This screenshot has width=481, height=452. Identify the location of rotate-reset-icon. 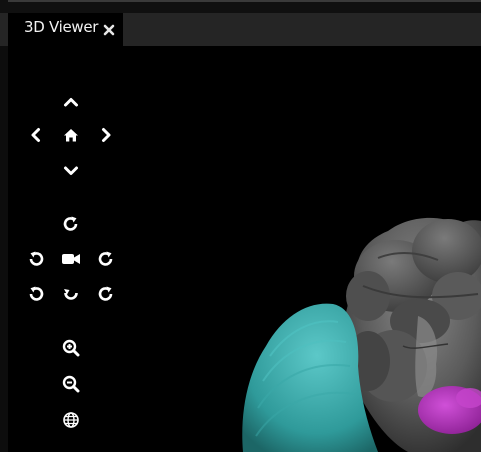
(71, 224).